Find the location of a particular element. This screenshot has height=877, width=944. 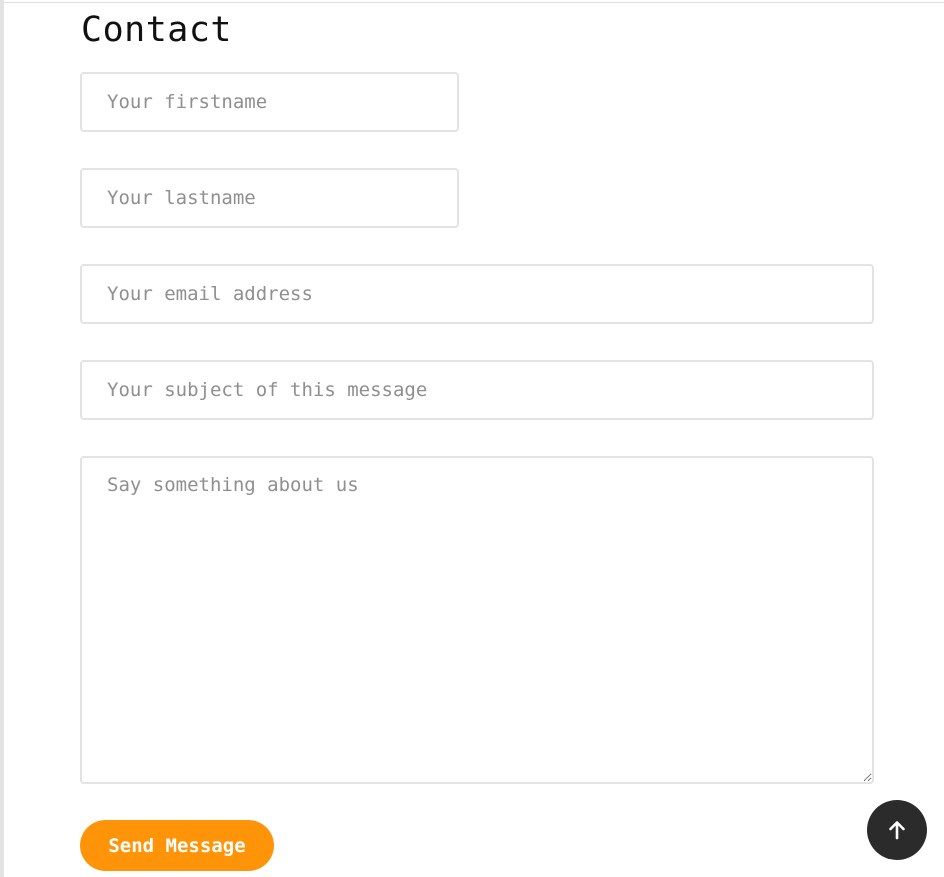

send-message-button: Send Message is located at coordinates (177, 845).